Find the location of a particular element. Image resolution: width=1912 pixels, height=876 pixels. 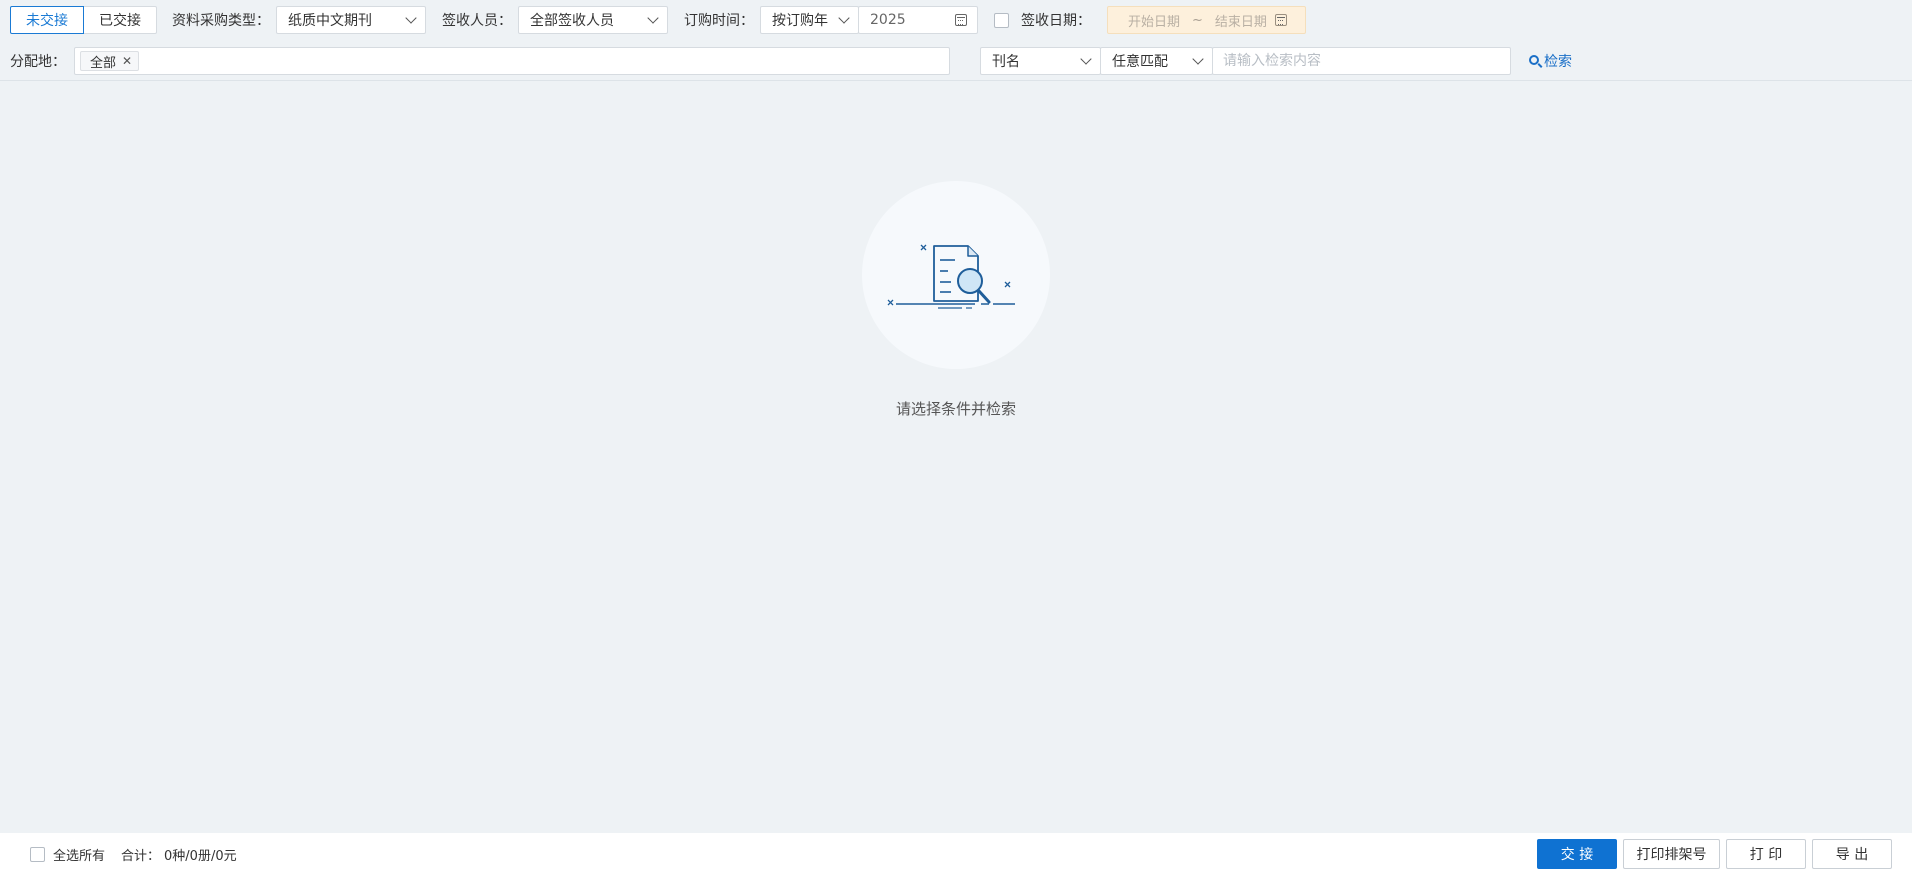

location-tag: 全部 ✕ is located at coordinates (110, 61).